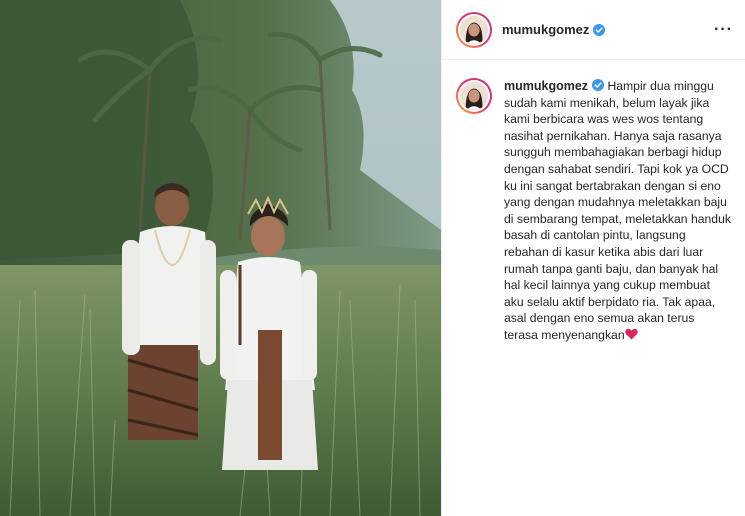  I want to click on avatar, so click(474, 29).